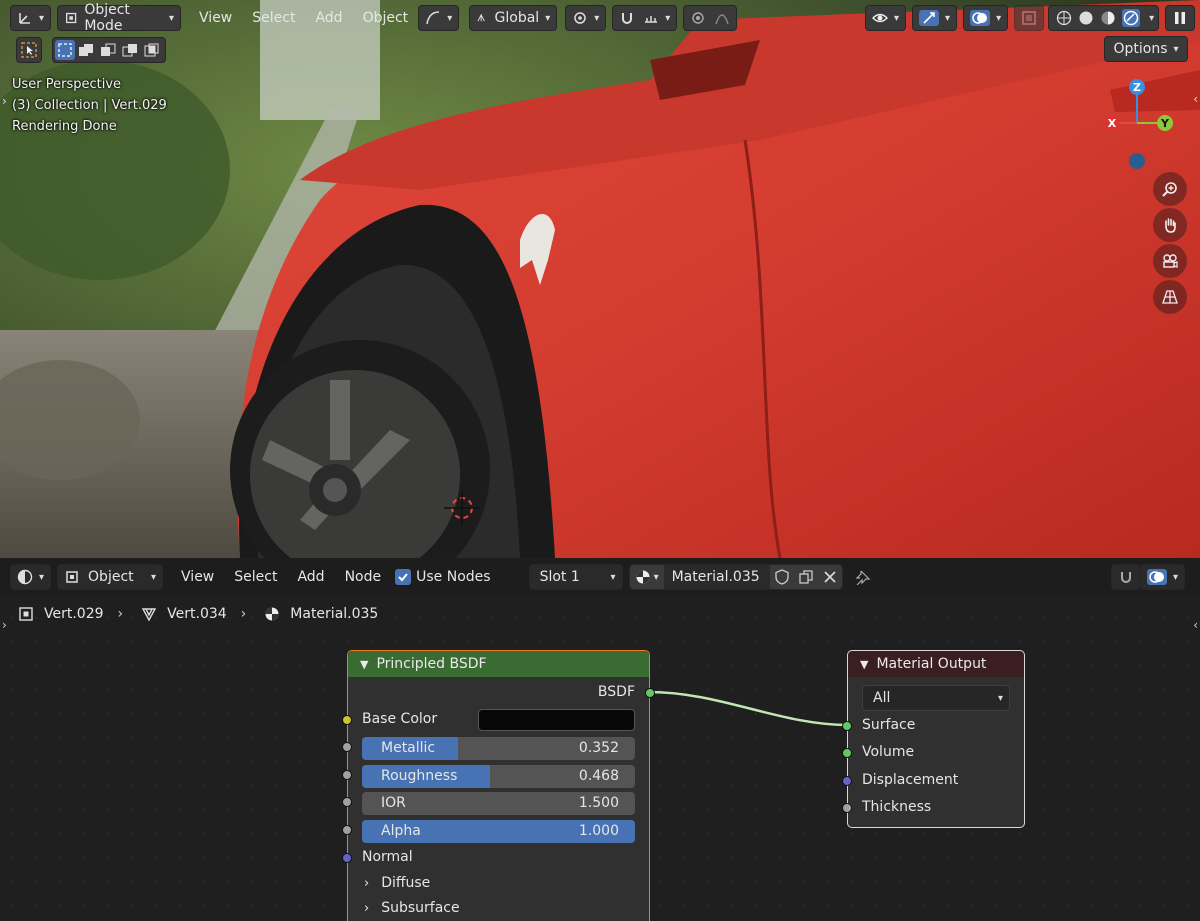 This screenshot has width=1200, height=921. What do you see at coordinates (387, 857) in the screenshot?
I see `normal-label: Normal` at bounding box center [387, 857].